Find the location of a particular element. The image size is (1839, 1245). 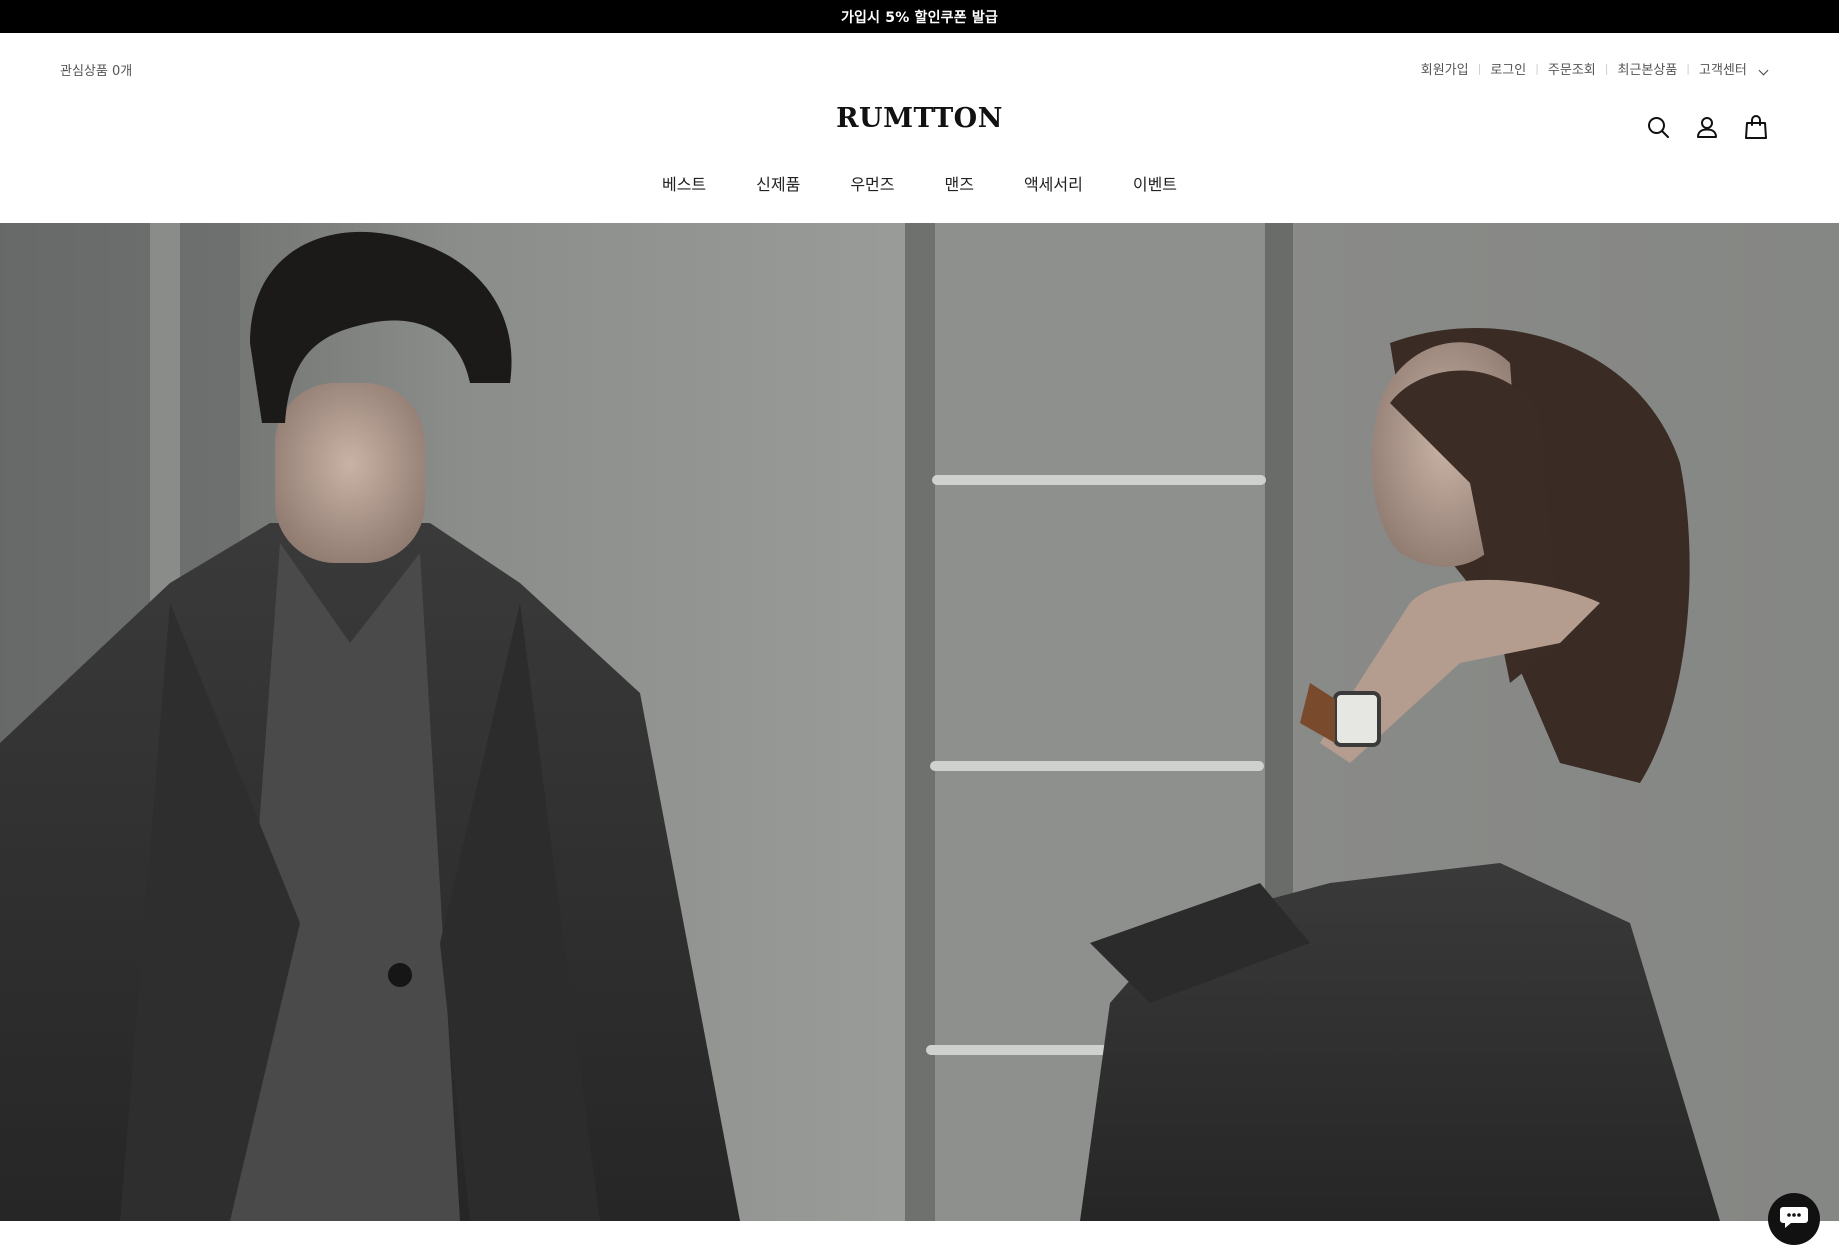

chat-button is located at coordinates (1794, 1219).